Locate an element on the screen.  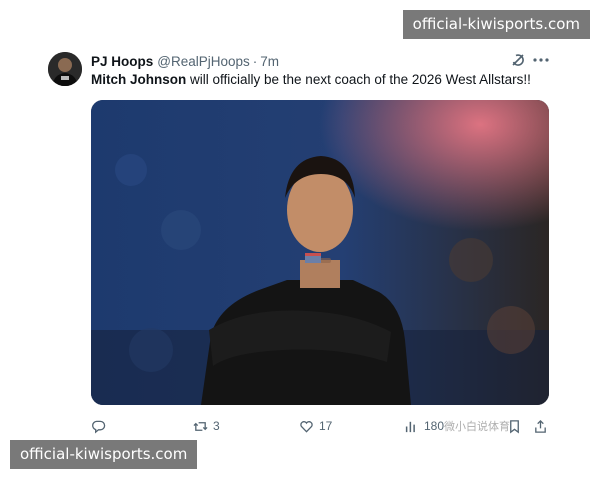
tweet-text-bold: Mitch Johnson is located at coordinates (139, 79).